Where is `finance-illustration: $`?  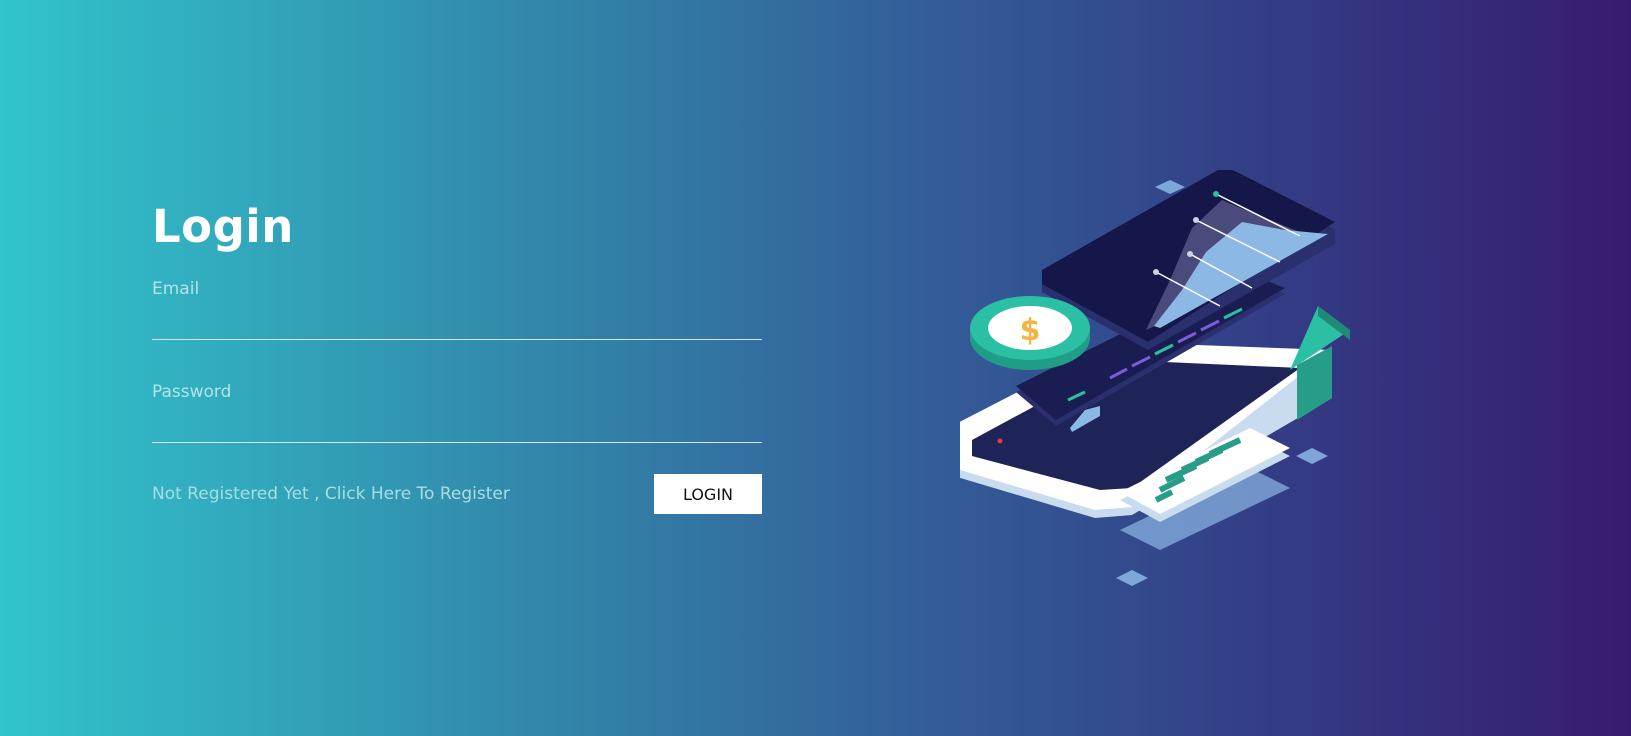 finance-illustration: $ is located at coordinates (1155, 378).